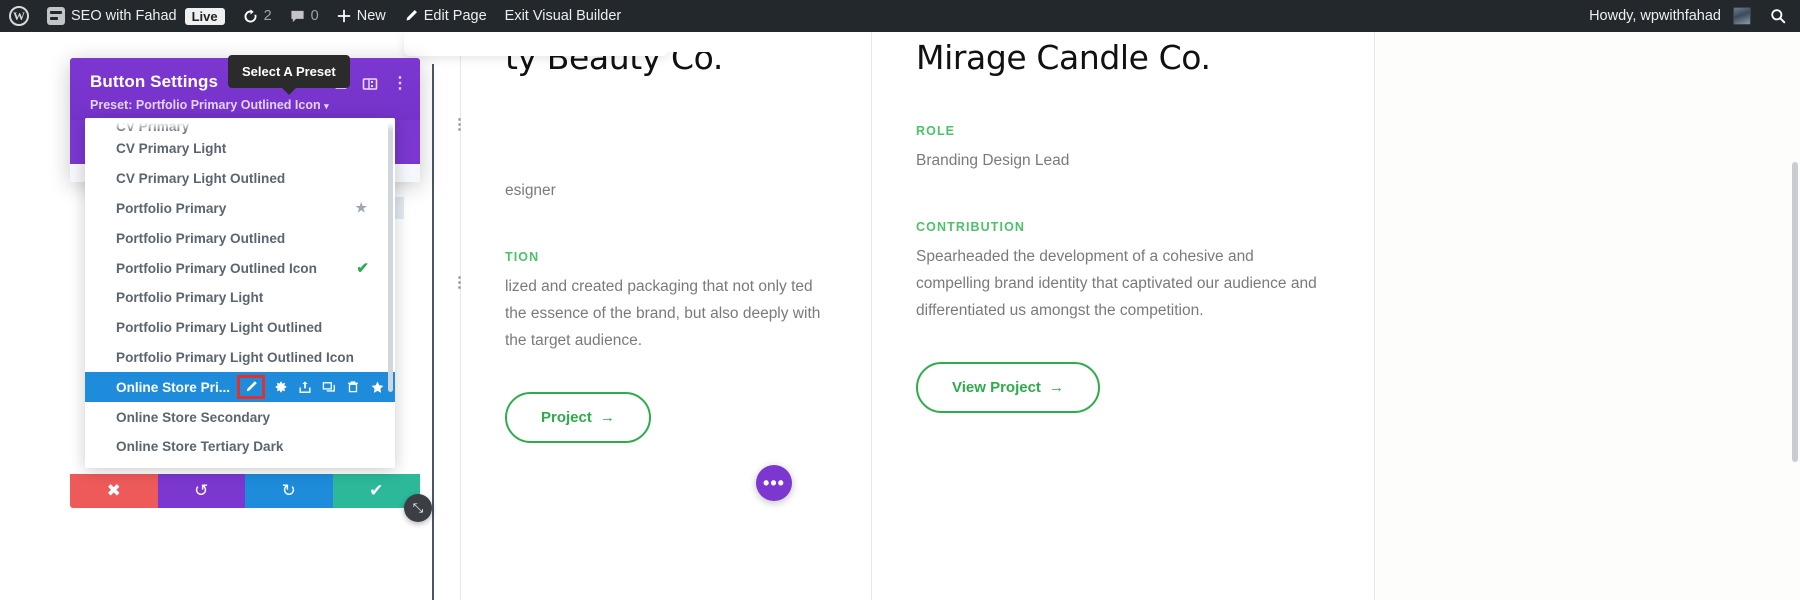  I want to click on preset-name: Portfolio Primary Outlined Icon, so click(216, 268).